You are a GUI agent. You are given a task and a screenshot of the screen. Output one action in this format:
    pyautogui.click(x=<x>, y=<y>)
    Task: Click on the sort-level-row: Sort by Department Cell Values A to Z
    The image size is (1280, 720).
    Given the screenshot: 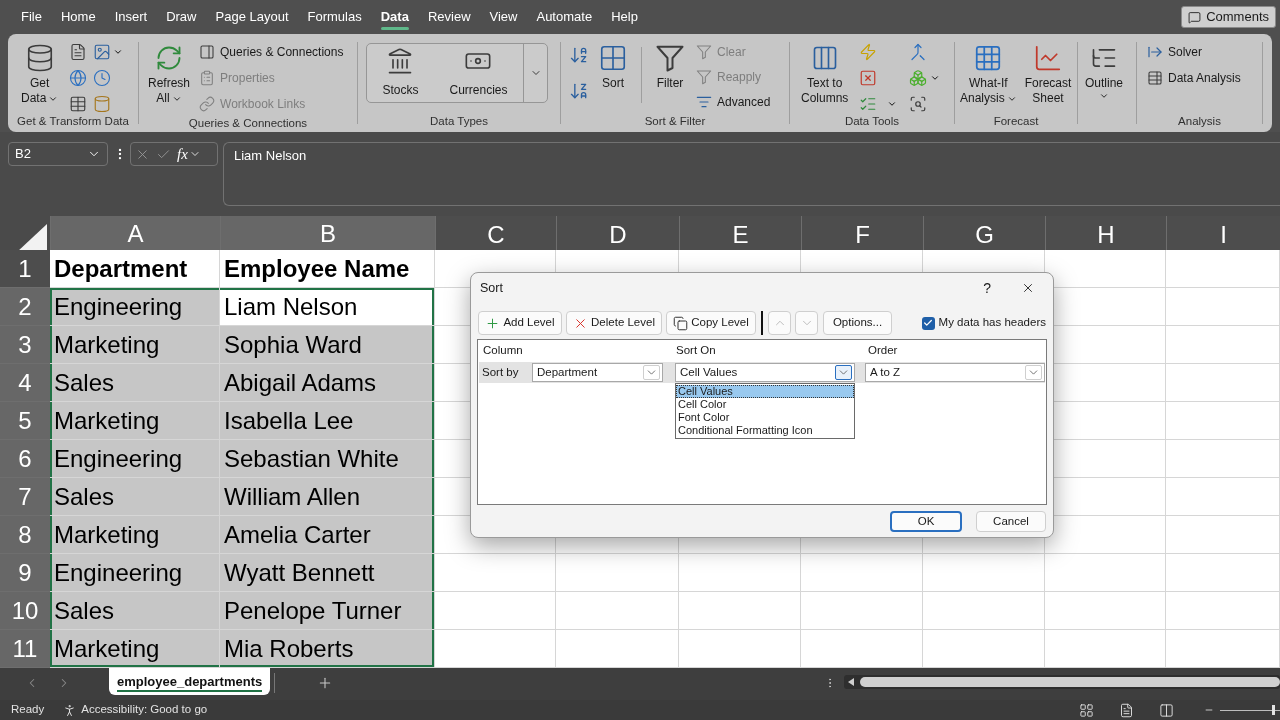 What is the action you would take?
    pyautogui.click(x=762, y=372)
    